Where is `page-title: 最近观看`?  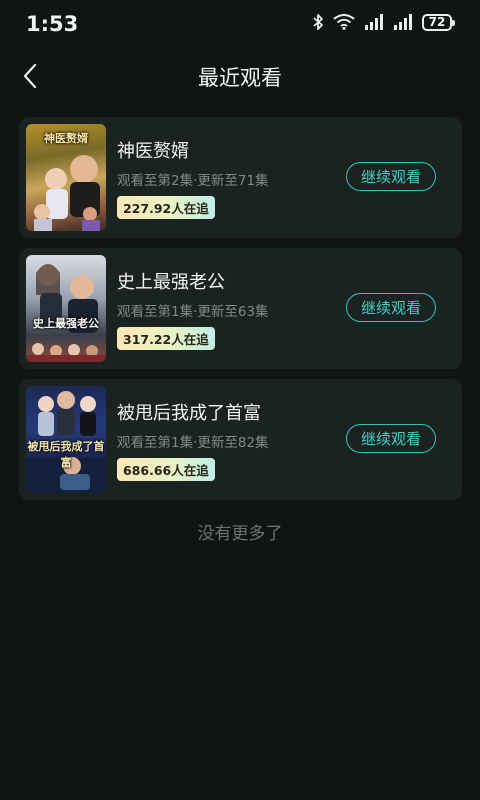 page-title: 最近观看 is located at coordinates (240, 78).